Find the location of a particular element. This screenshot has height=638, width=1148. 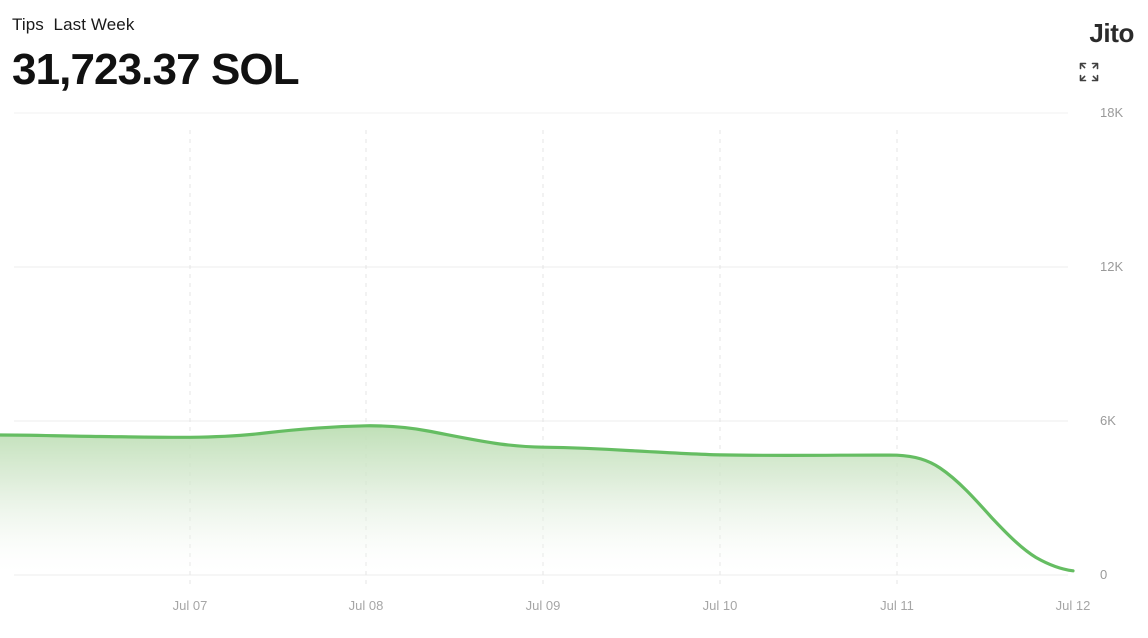

y-axis: 18K 12K 6K 0 is located at coordinates (1113, 319).